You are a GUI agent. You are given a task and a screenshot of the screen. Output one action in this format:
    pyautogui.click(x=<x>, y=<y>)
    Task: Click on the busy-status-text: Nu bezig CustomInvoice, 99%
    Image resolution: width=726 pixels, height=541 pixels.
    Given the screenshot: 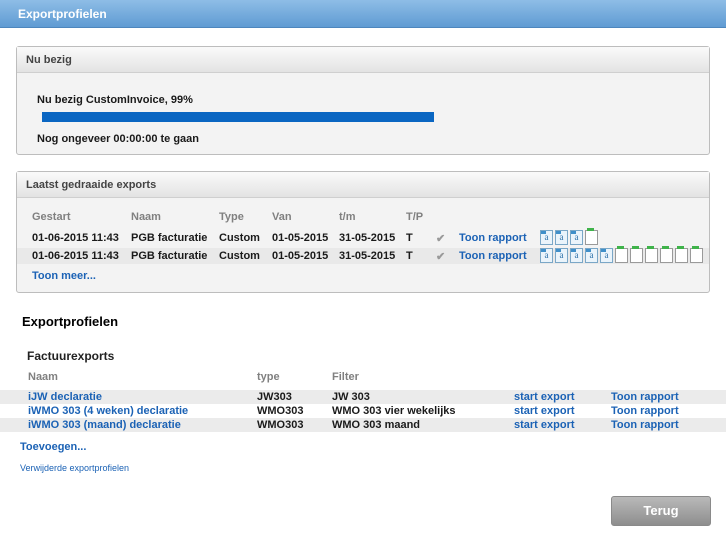 What is the action you would take?
    pyautogui.click(x=115, y=100)
    